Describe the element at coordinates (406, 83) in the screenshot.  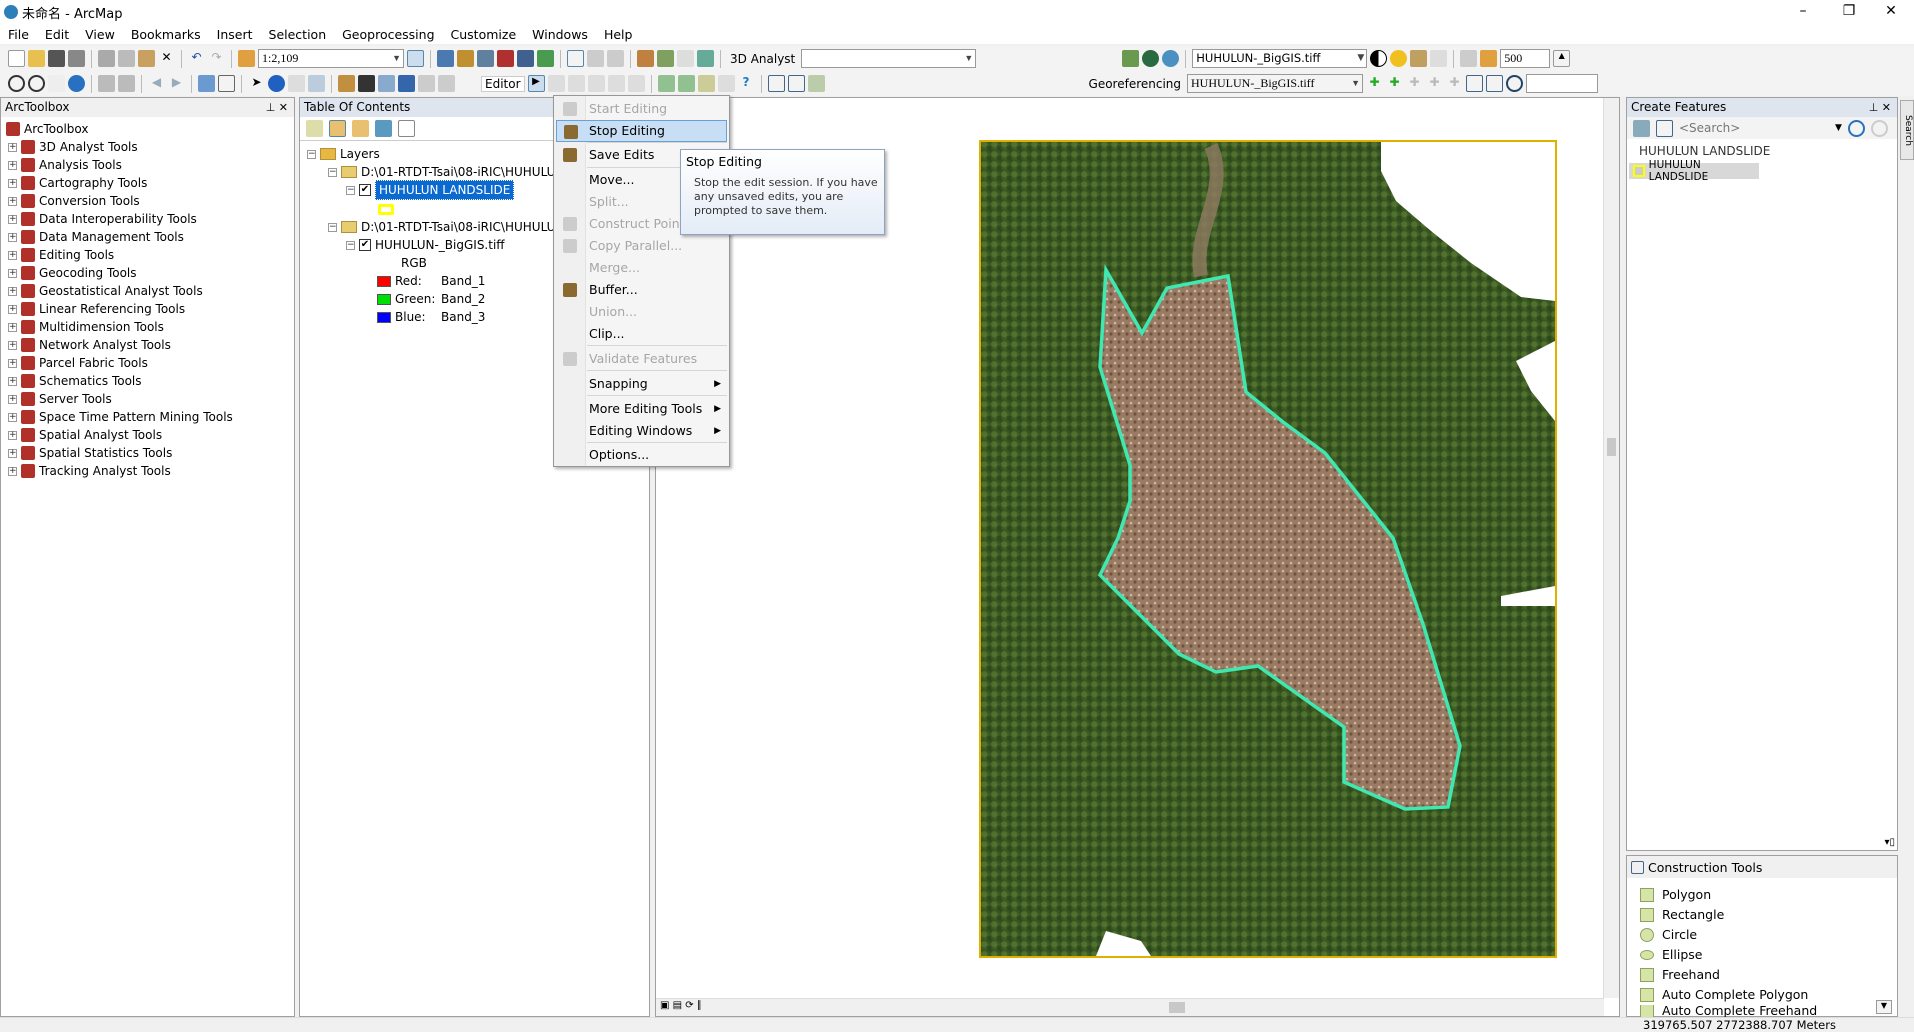
I see `go-to-xy-icon` at that location.